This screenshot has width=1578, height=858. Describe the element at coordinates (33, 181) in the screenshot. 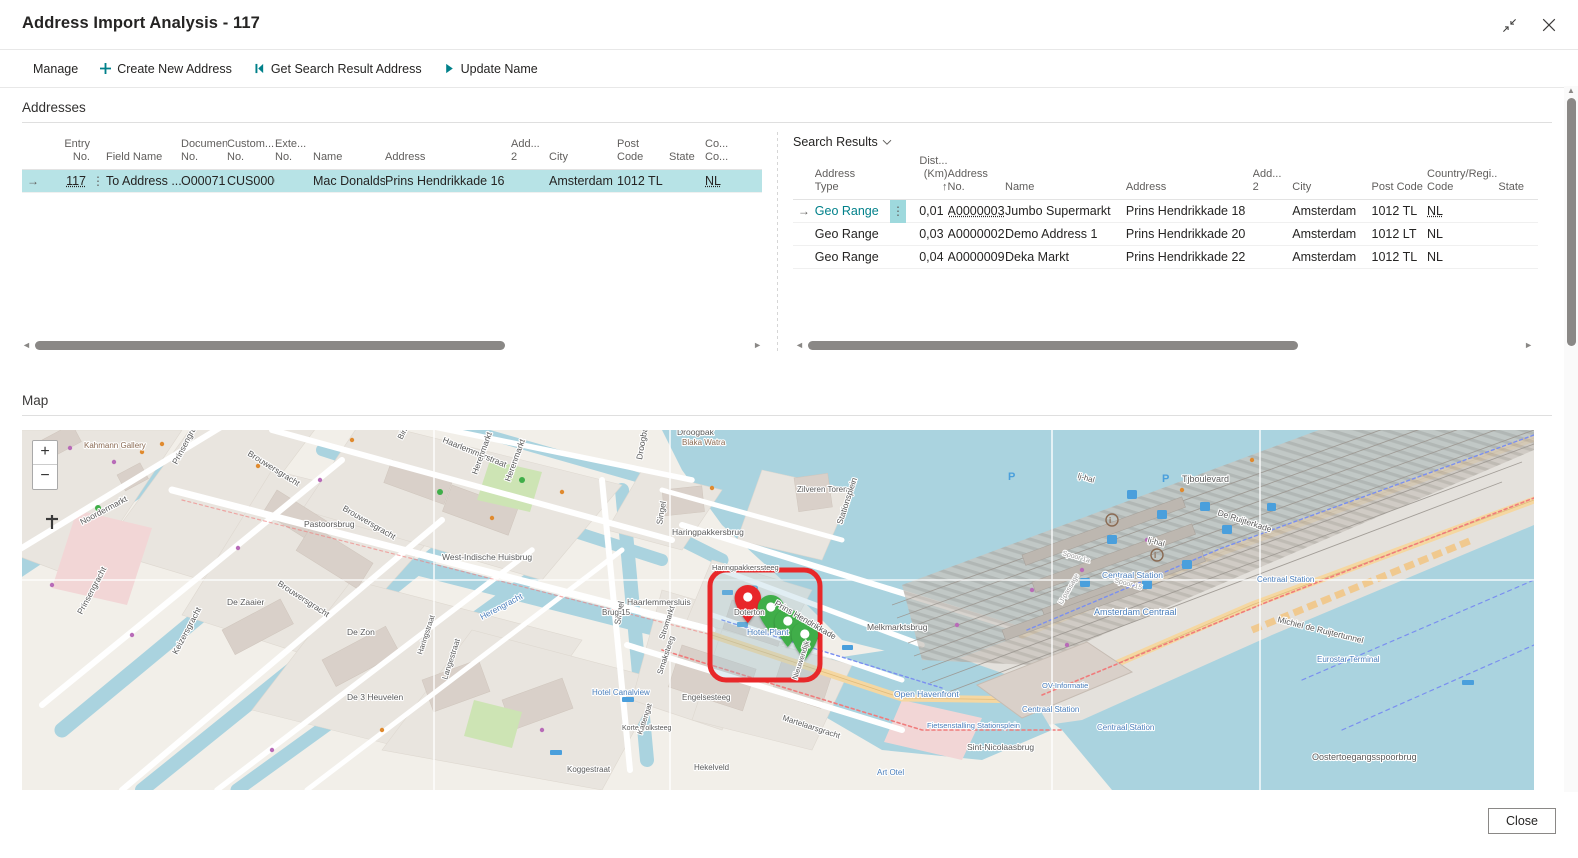

I see `row-indicator-arrow-icon: →` at that location.